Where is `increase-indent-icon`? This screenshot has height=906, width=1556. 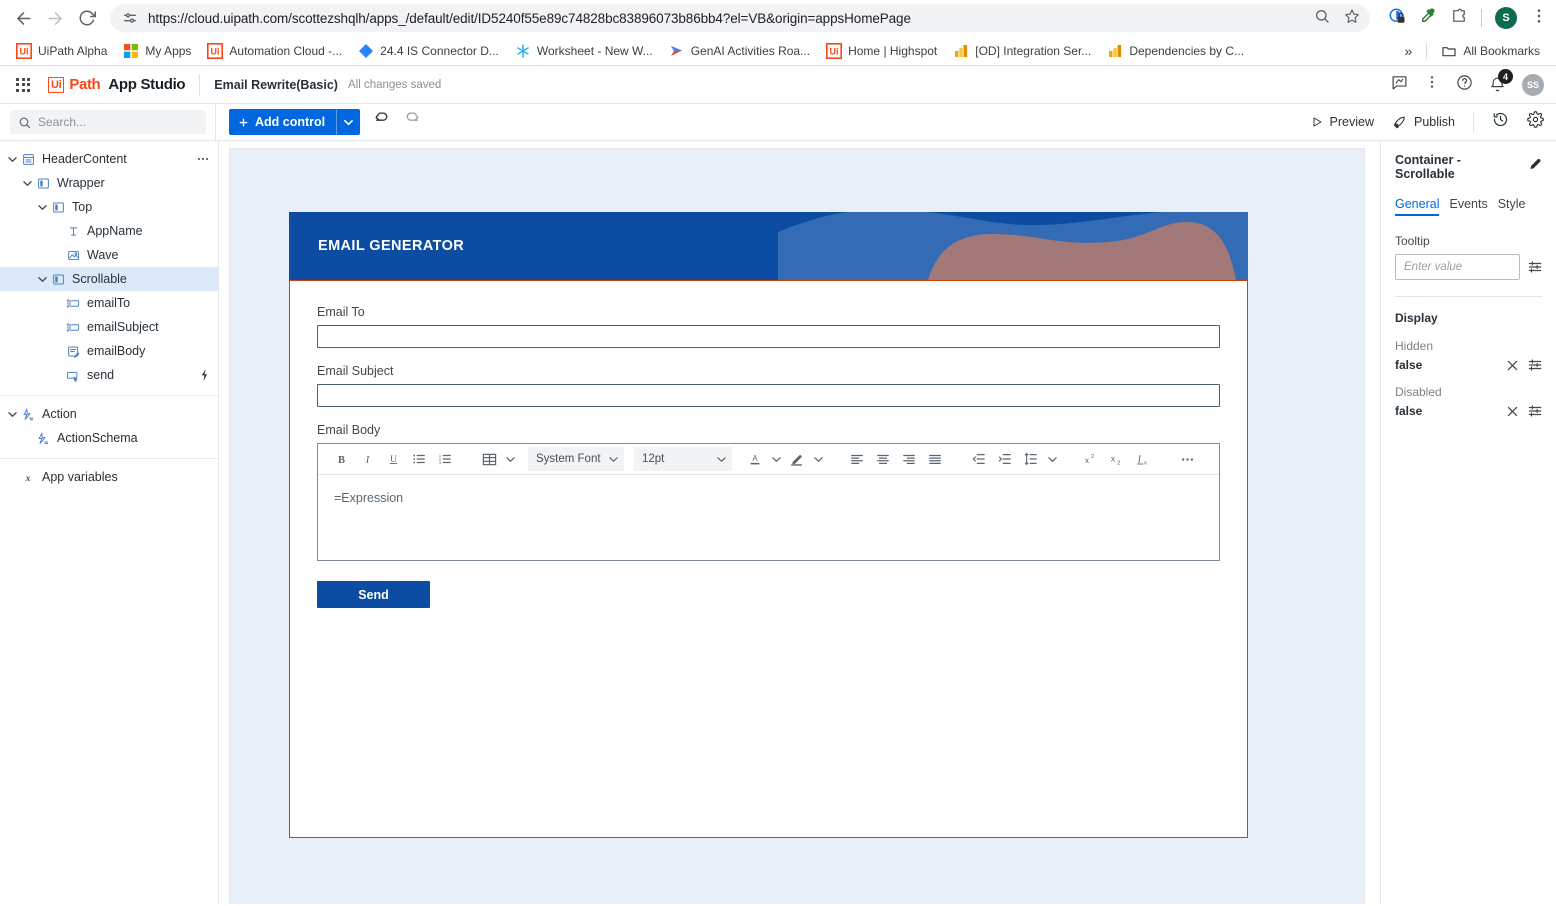
increase-indent-icon is located at coordinates (1005, 459).